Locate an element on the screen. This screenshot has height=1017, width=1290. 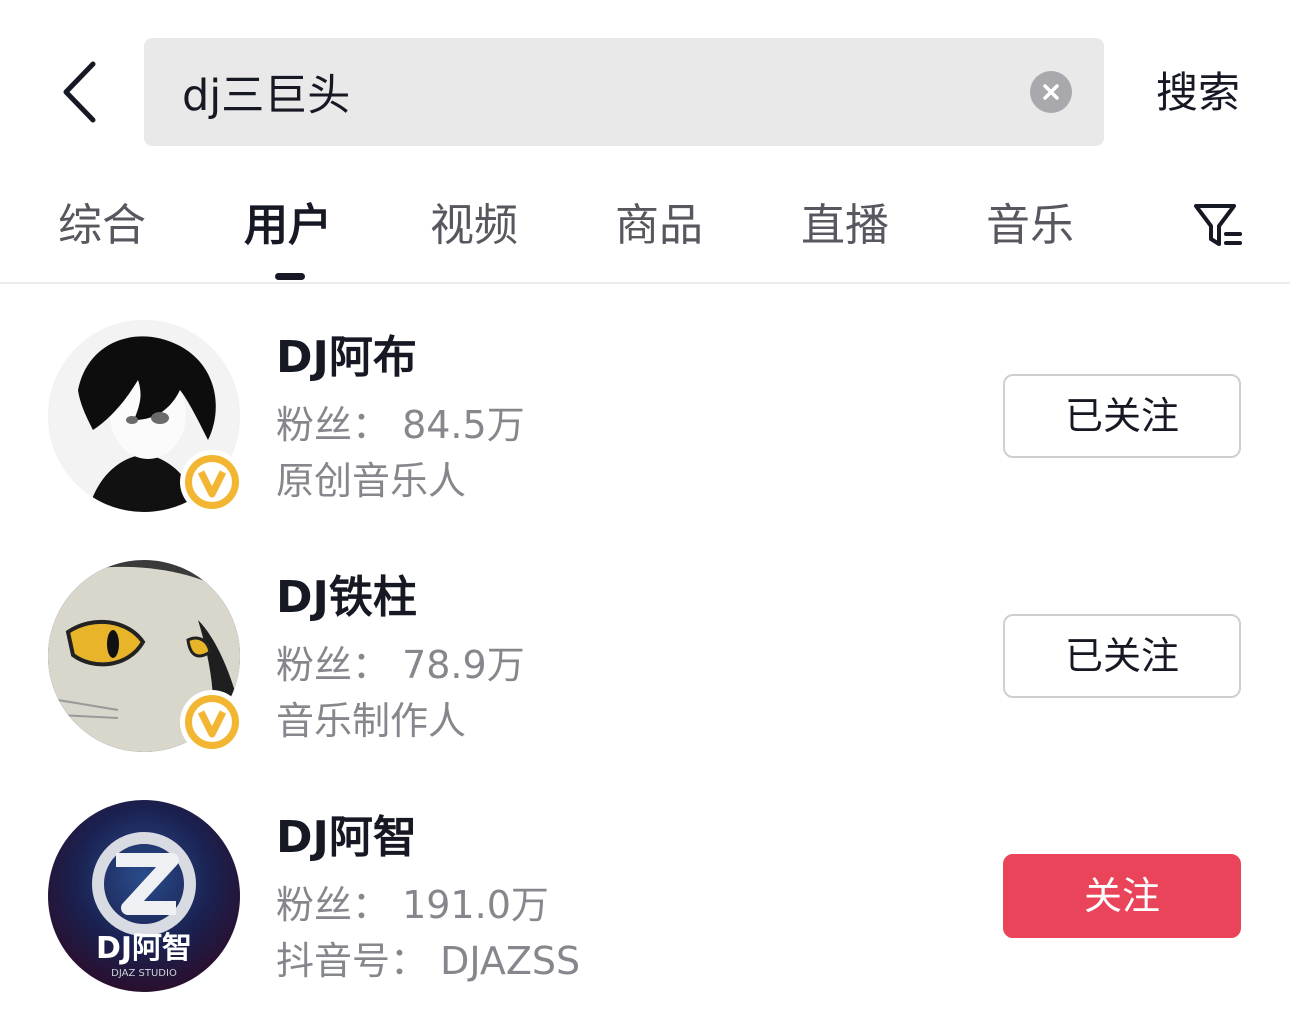
follower-count: 粉丝： 191.0万 is located at coordinates (412, 905).